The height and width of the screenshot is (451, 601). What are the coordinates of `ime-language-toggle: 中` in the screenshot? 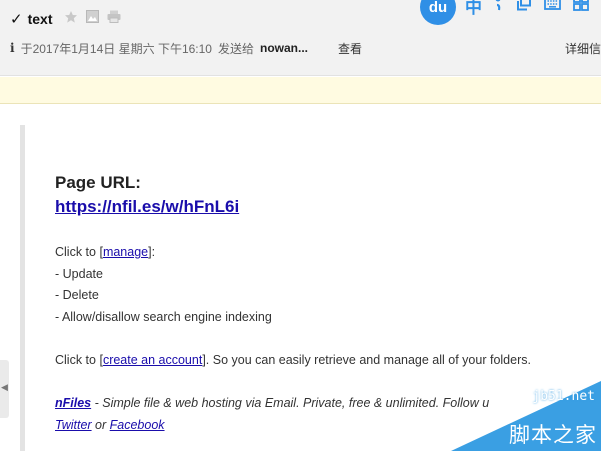 It's located at (473, 9).